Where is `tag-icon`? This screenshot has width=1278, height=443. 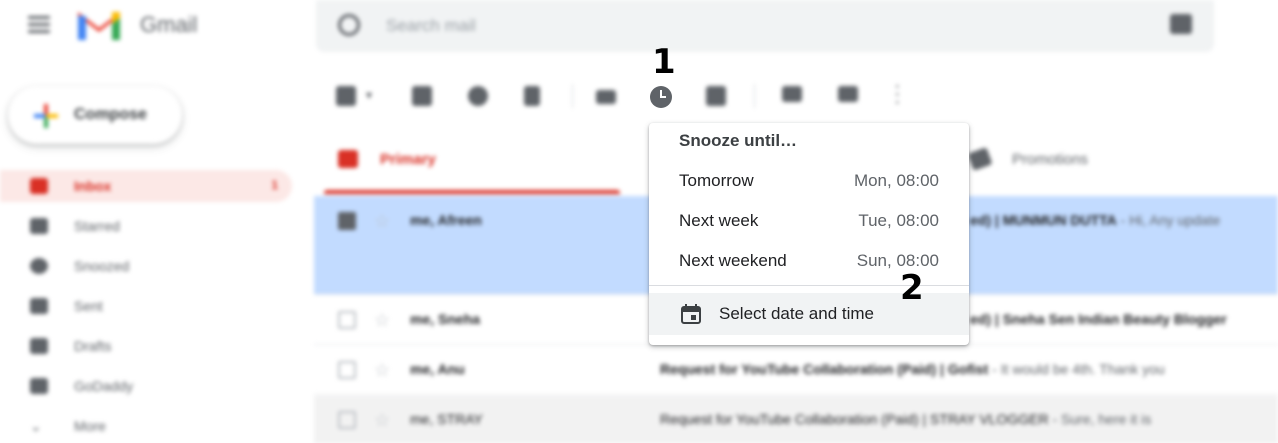 tag-icon is located at coordinates (980, 159).